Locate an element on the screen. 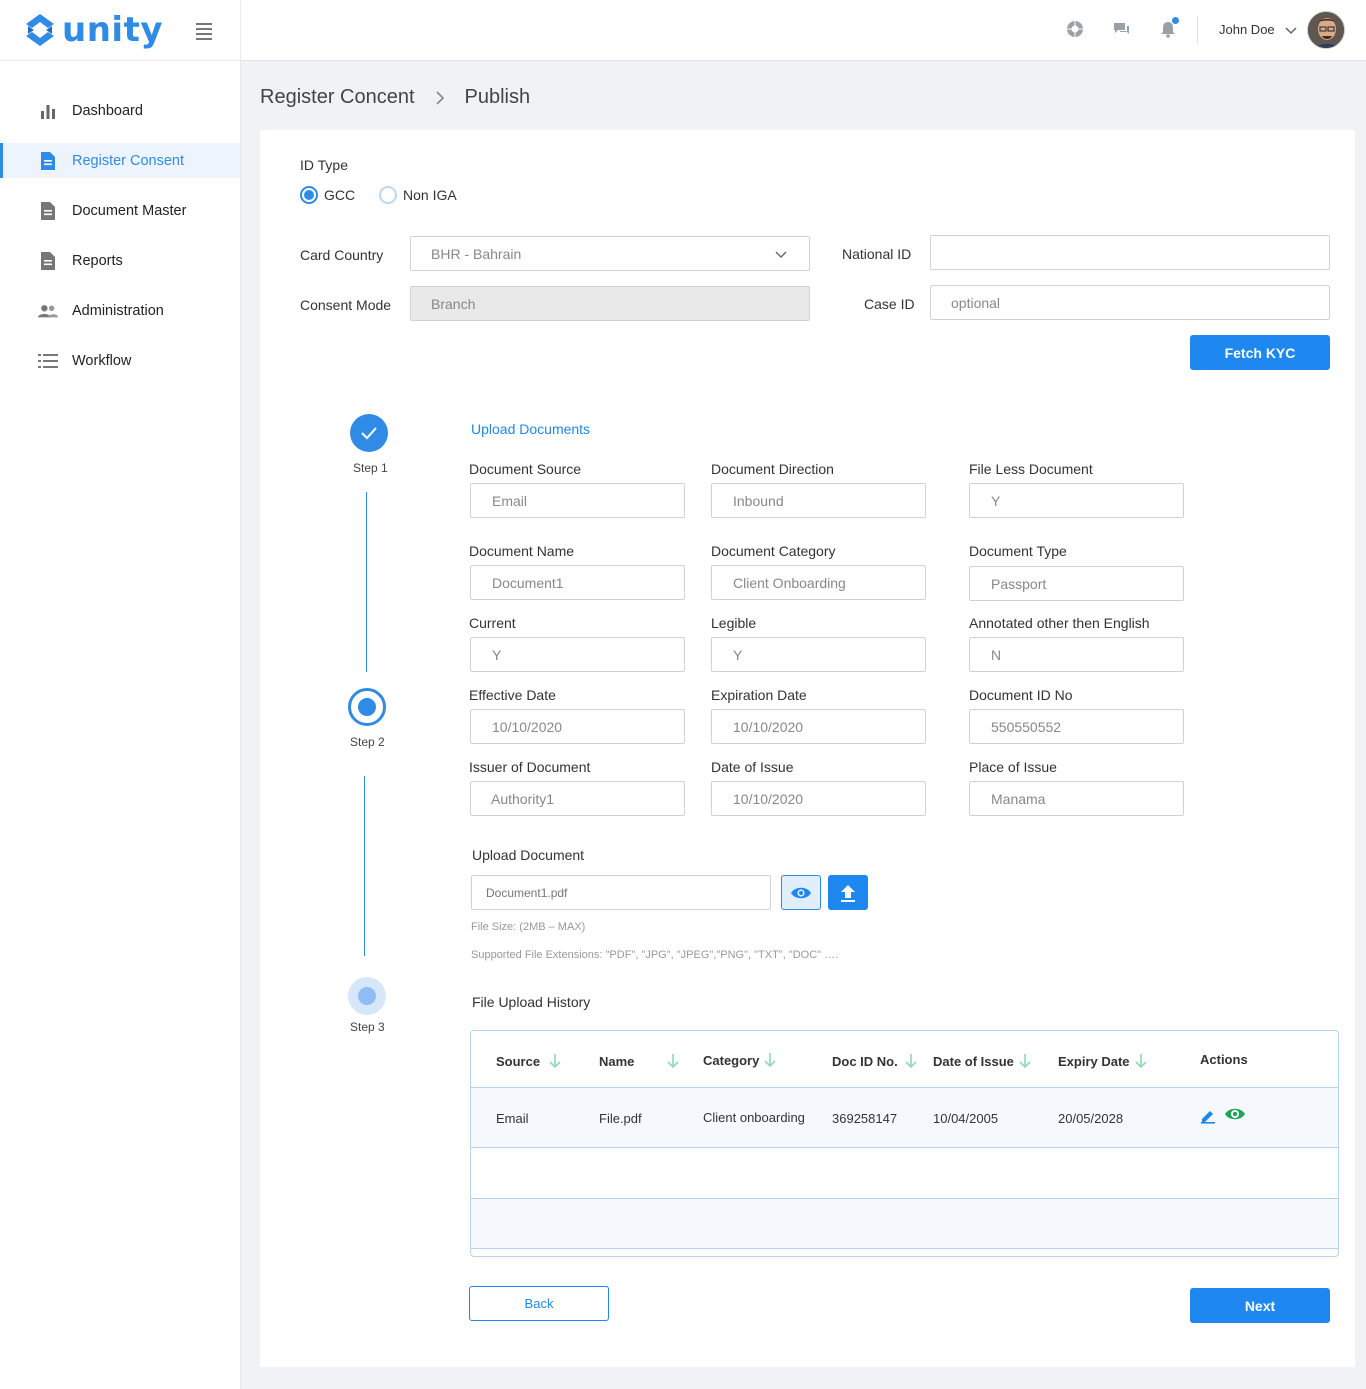  place-of-issue-field: Manama is located at coordinates (1076, 798).